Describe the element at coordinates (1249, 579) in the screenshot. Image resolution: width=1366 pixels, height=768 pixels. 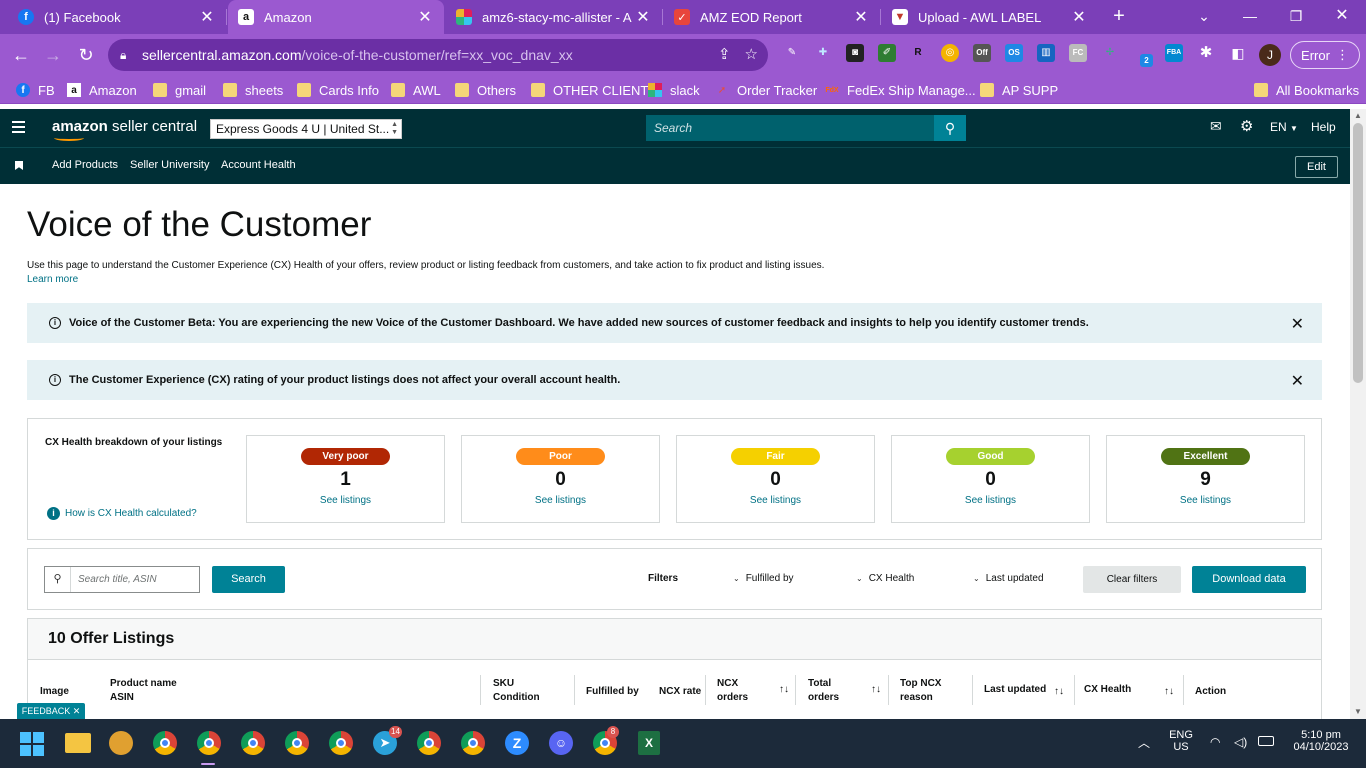
I see `download-data-button: Download data` at that location.